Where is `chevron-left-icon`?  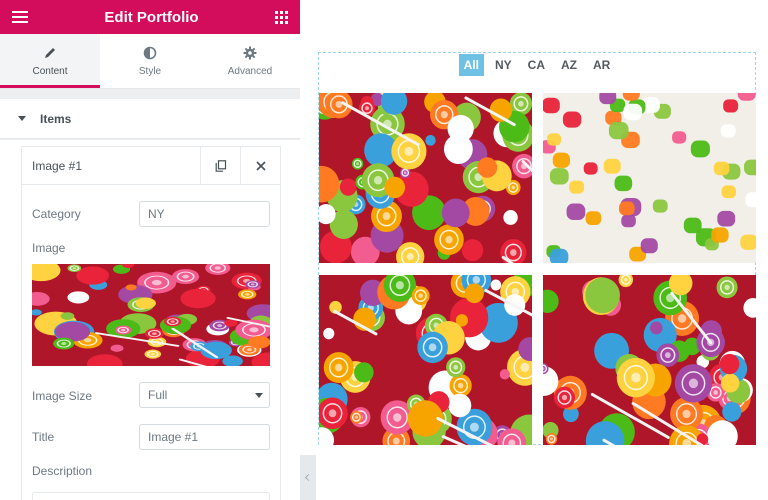
chevron-left-icon is located at coordinates (308, 477).